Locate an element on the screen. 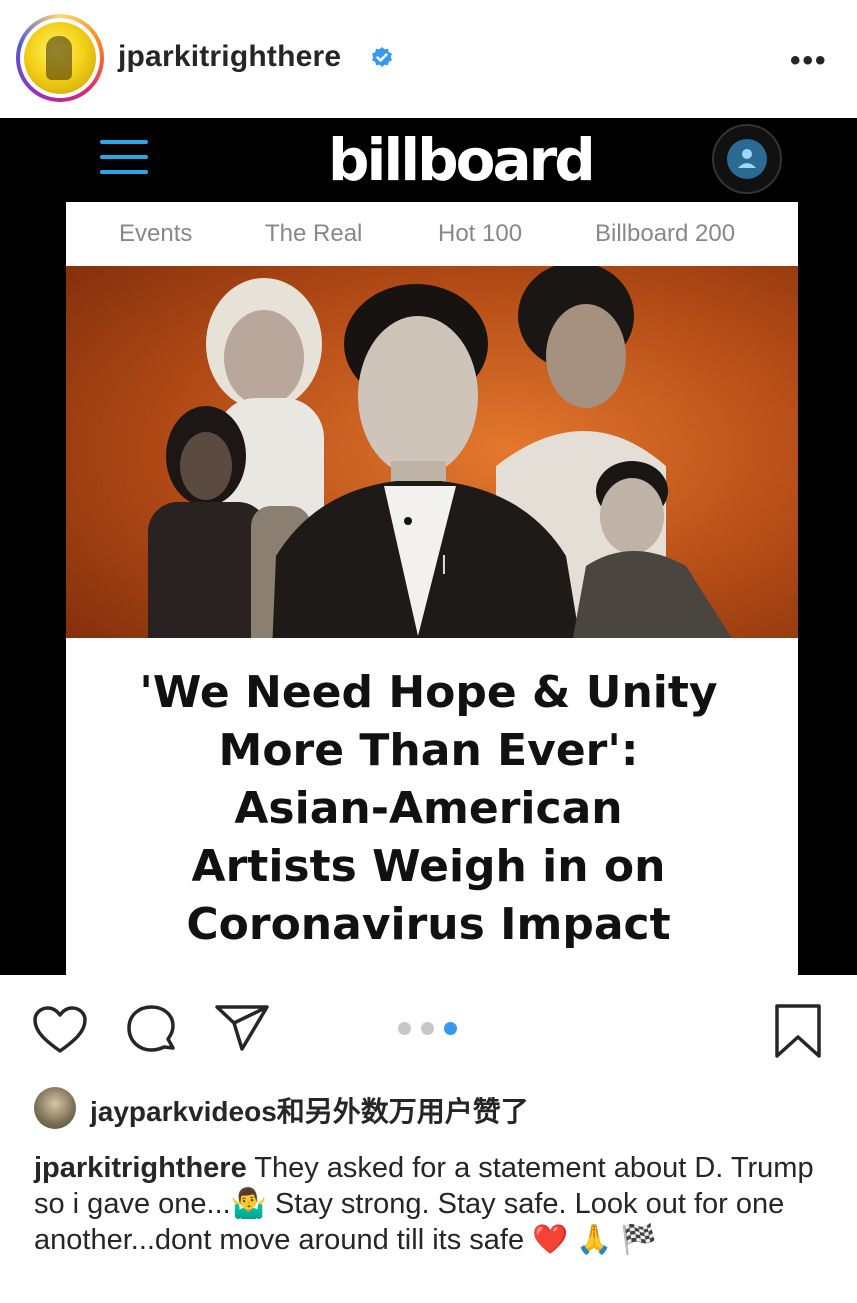  comment-icon is located at coordinates (152, 1031).